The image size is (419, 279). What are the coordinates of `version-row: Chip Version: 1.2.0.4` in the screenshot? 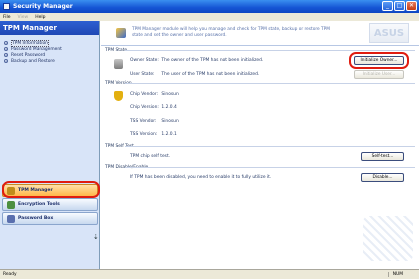 It's located at (153, 107).